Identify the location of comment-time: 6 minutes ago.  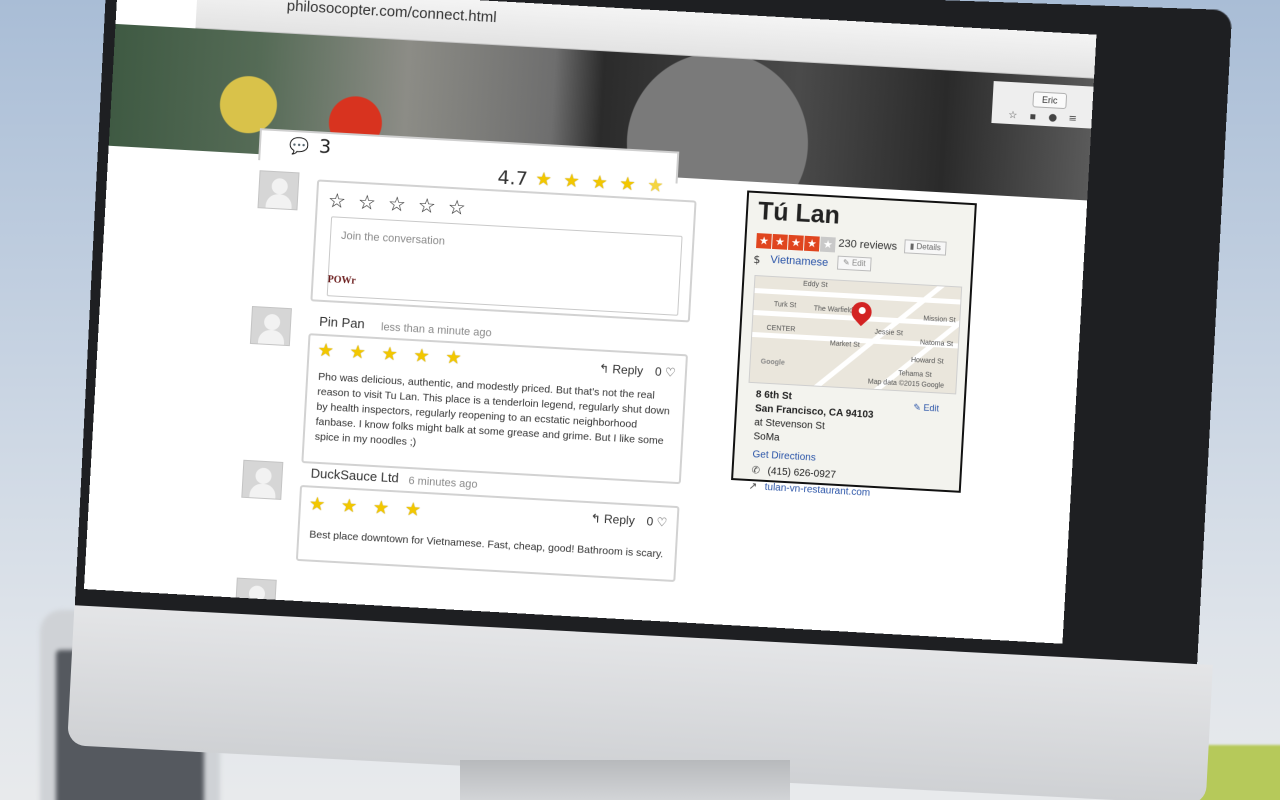
(443, 483).